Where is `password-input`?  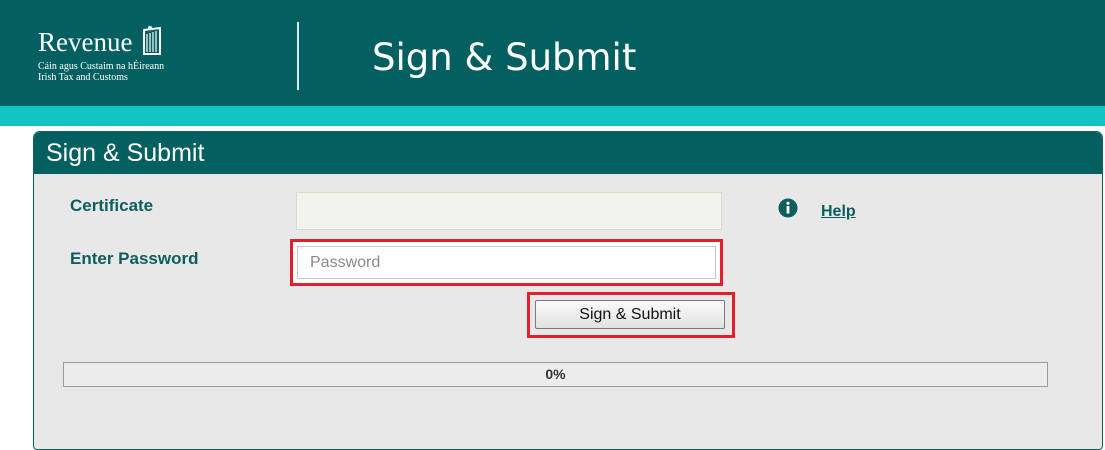 password-input is located at coordinates (506, 262).